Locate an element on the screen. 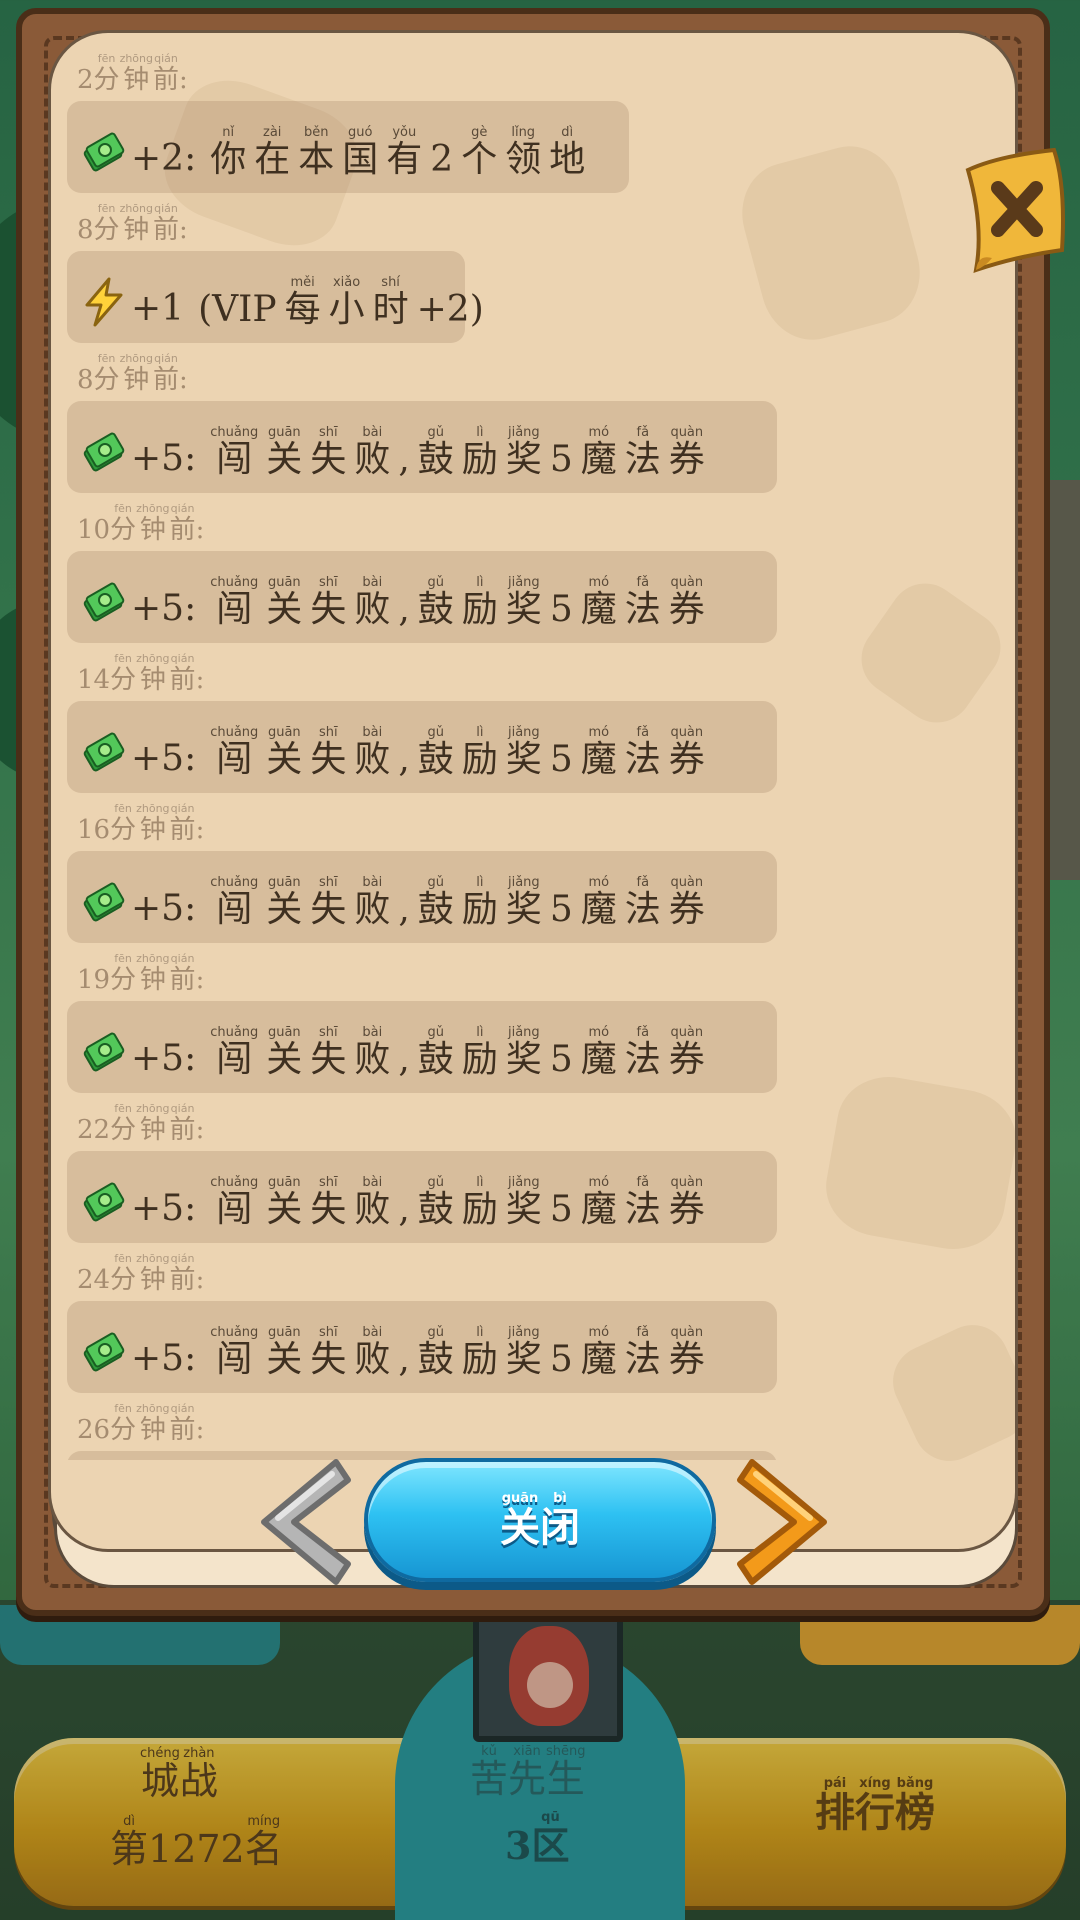 This screenshot has height=1920, width=1080. lightning-icon is located at coordinates (104, 302).